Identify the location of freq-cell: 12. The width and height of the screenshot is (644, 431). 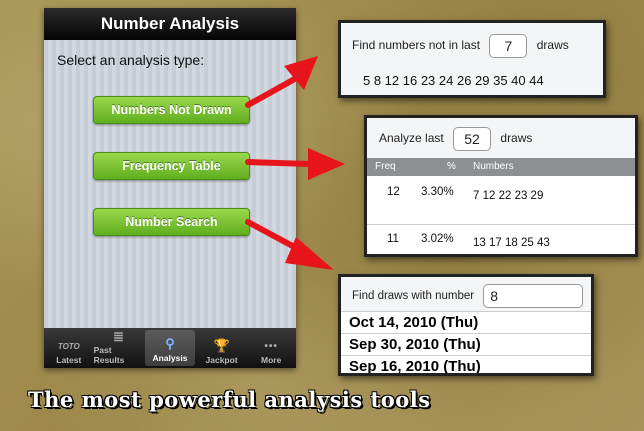
(393, 192).